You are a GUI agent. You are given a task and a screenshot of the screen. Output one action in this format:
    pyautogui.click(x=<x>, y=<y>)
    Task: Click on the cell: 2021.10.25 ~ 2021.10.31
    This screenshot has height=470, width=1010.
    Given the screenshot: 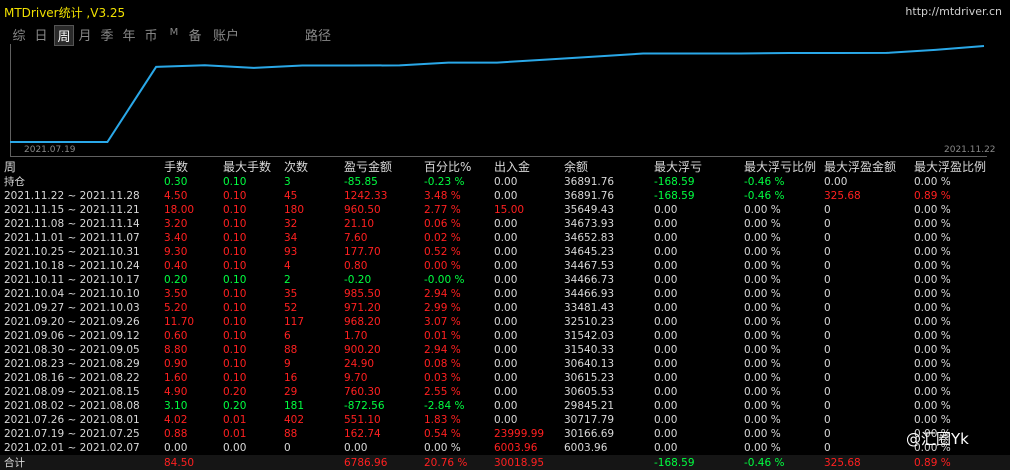 What is the action you would take?
    pyautogui.click(x=72, y=252)
    